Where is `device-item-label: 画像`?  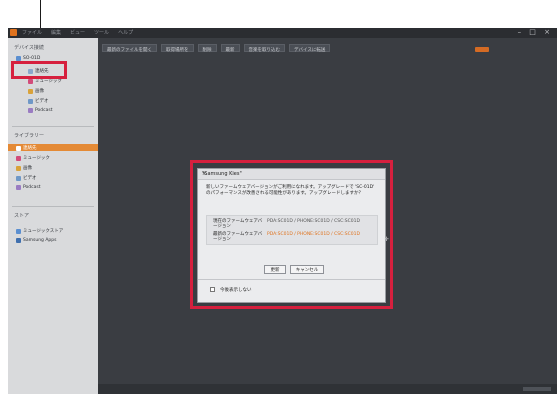 device-item-label: 画像 is located at coordinates (39, 91).